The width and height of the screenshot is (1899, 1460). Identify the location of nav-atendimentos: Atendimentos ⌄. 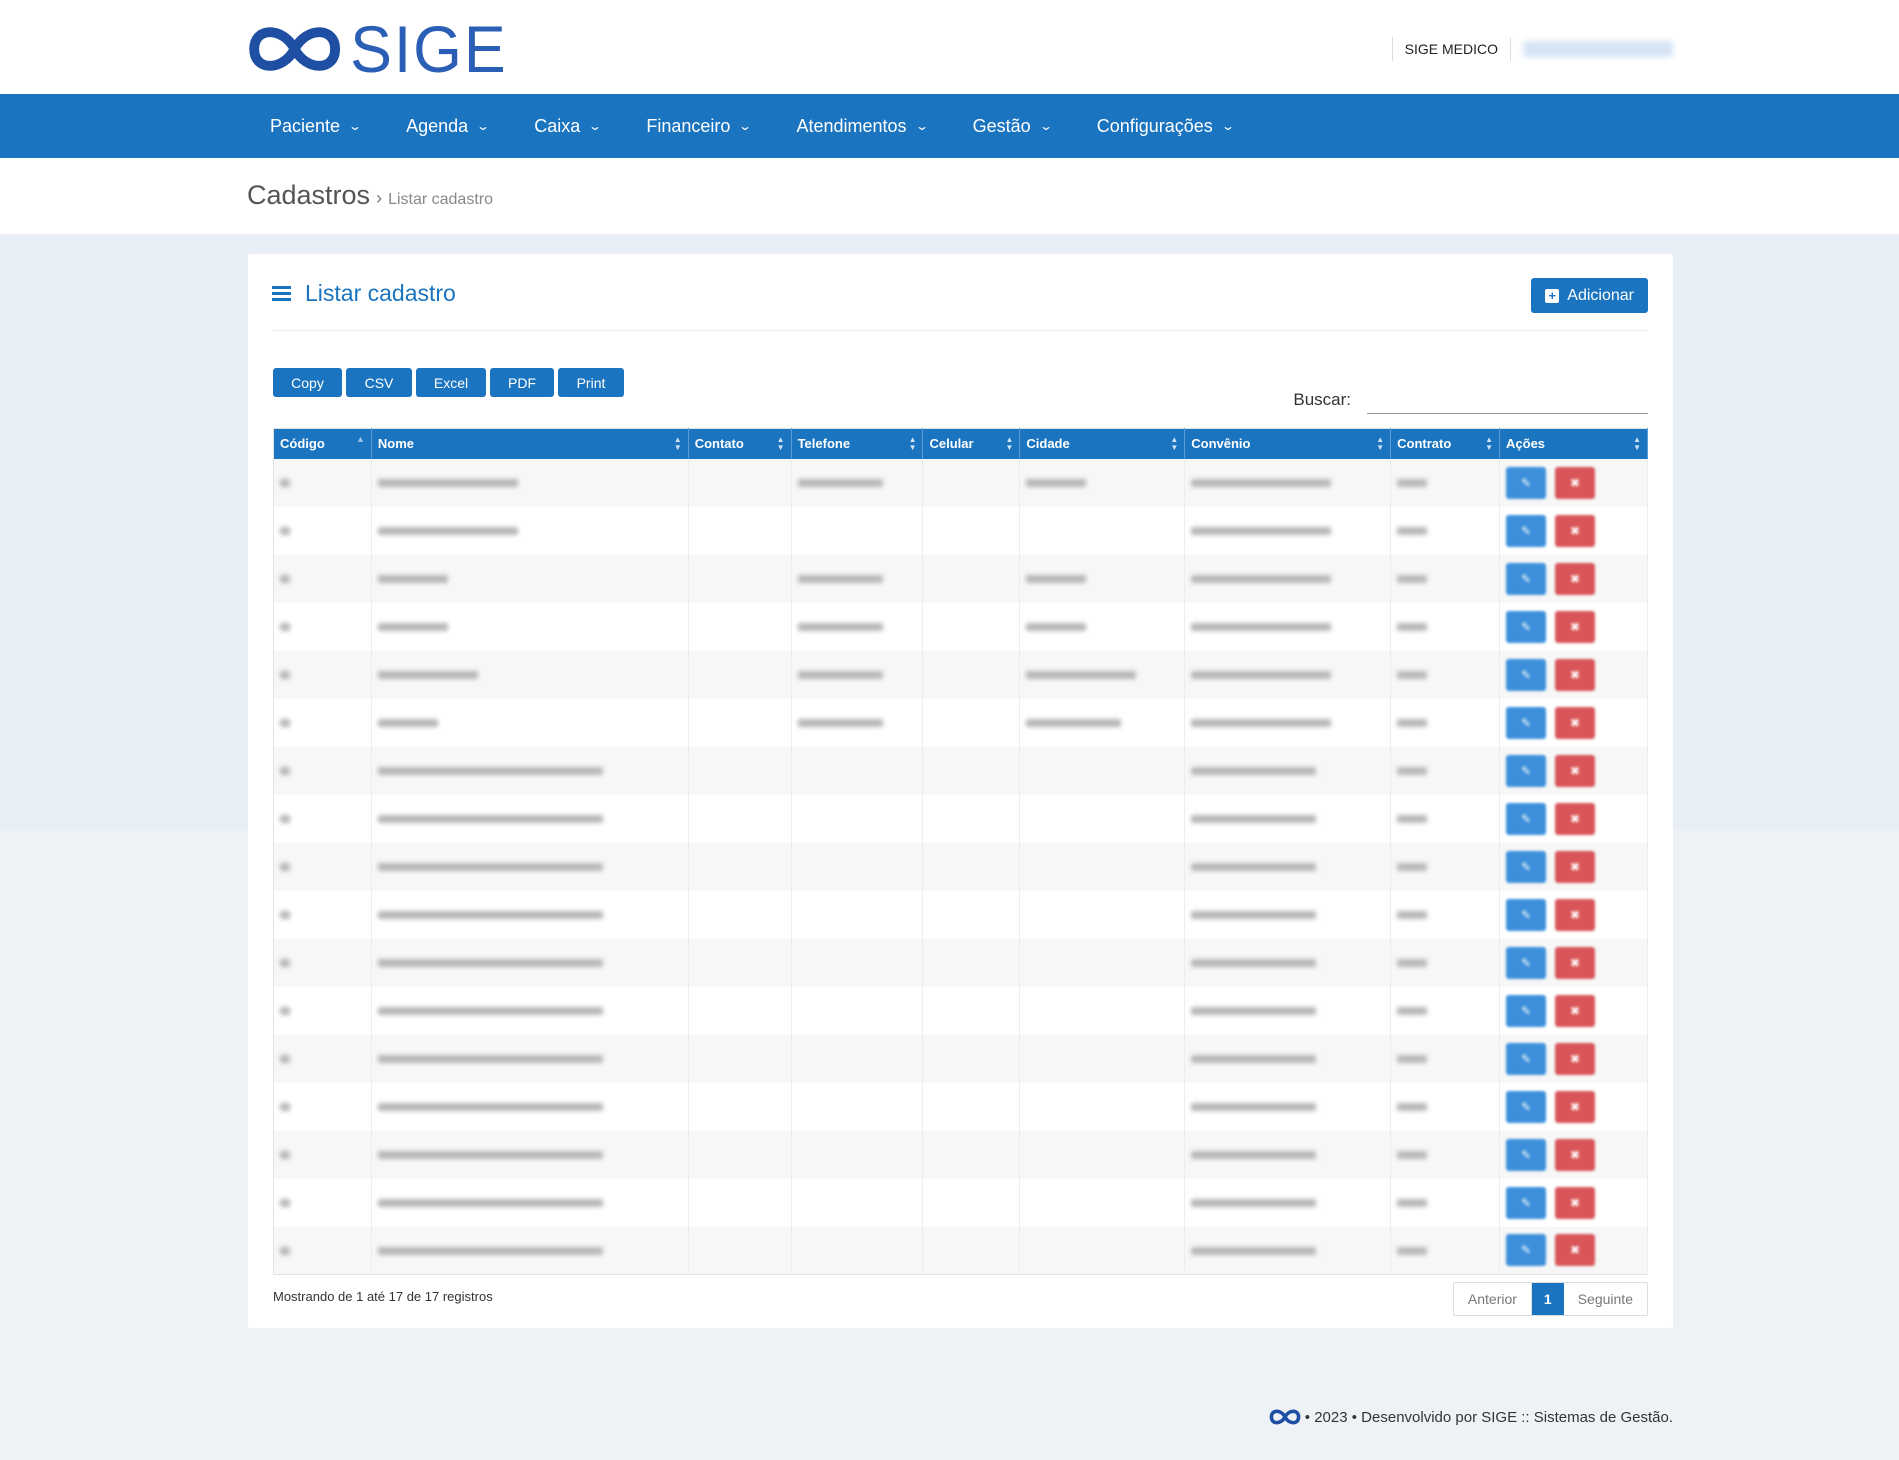
(861, 126).